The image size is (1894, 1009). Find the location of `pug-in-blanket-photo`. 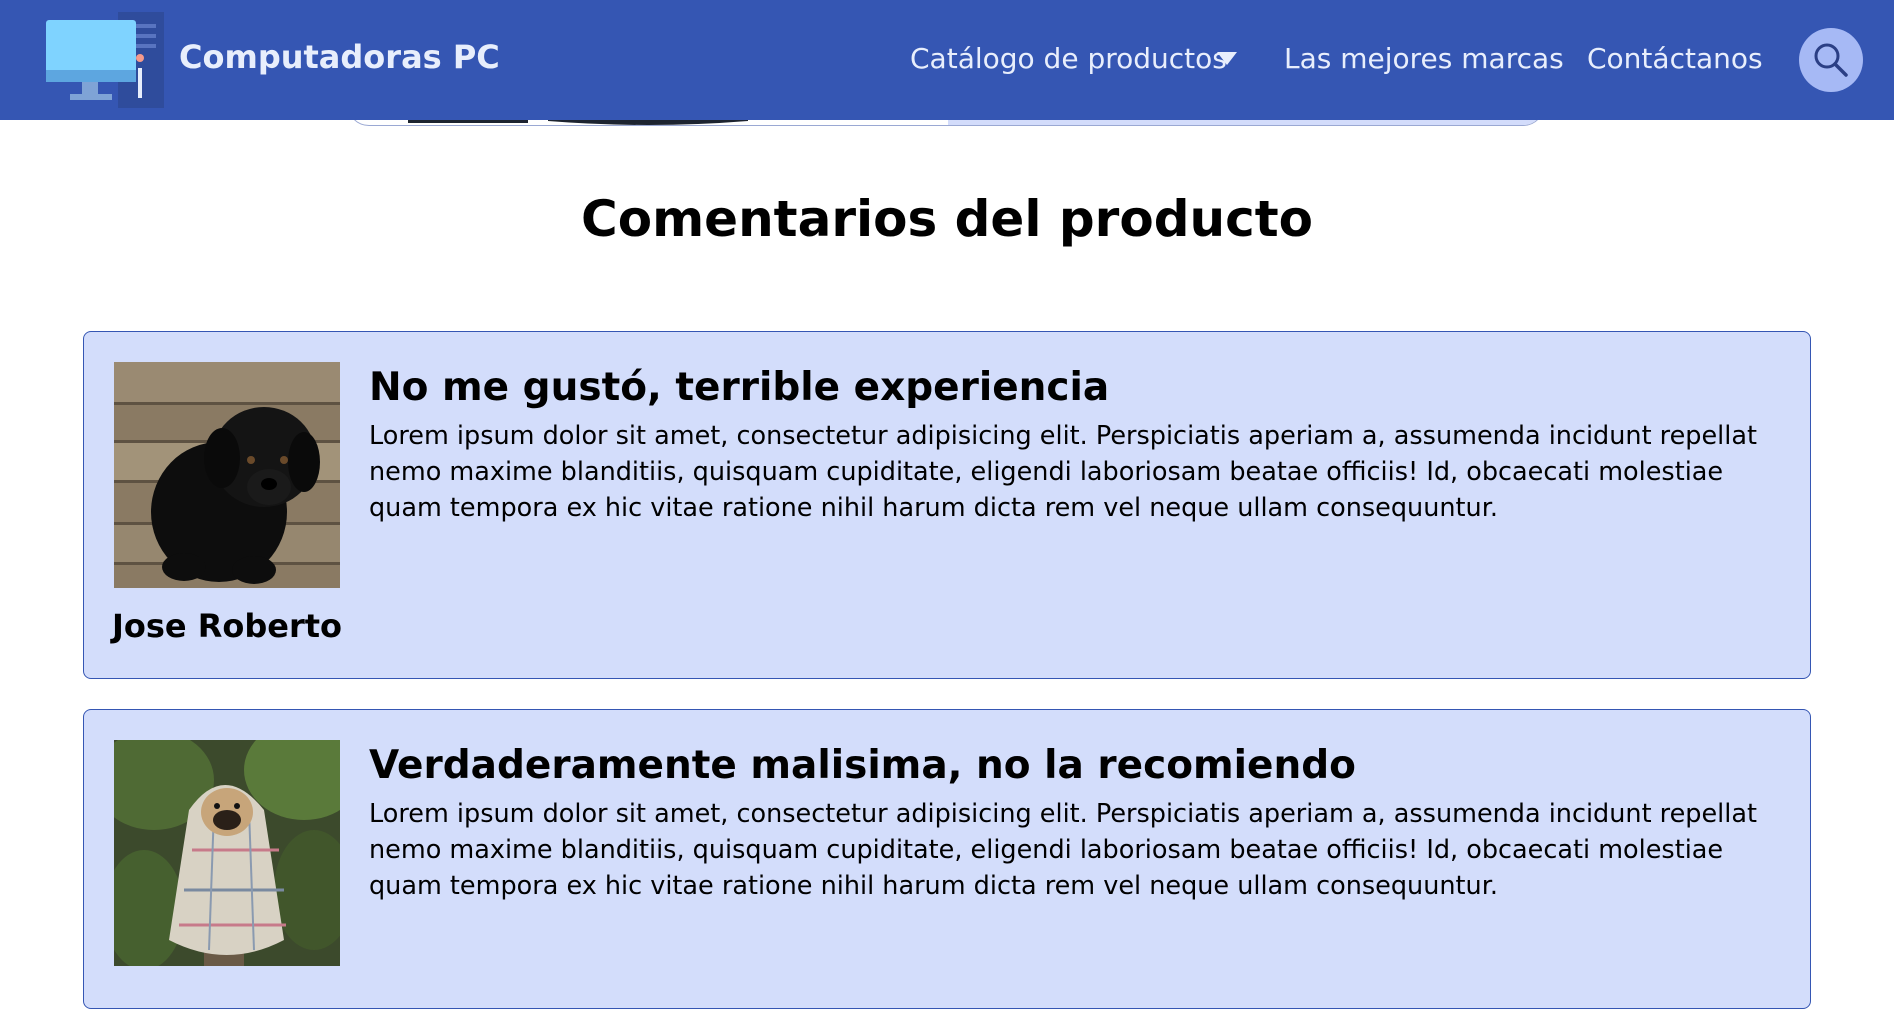

pug-in-blanket-photo is located at coordinates (227, 853).